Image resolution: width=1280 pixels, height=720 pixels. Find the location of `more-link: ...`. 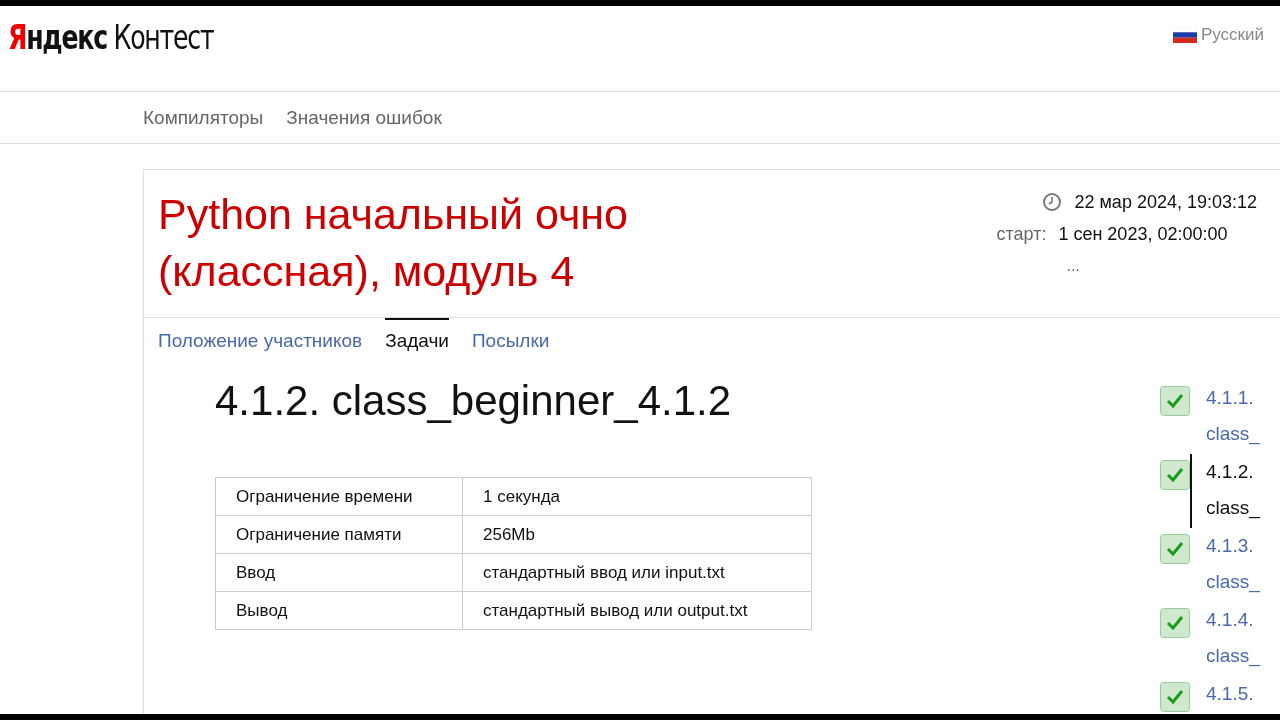

more-link: ... is located at coordinates (1071, 266).